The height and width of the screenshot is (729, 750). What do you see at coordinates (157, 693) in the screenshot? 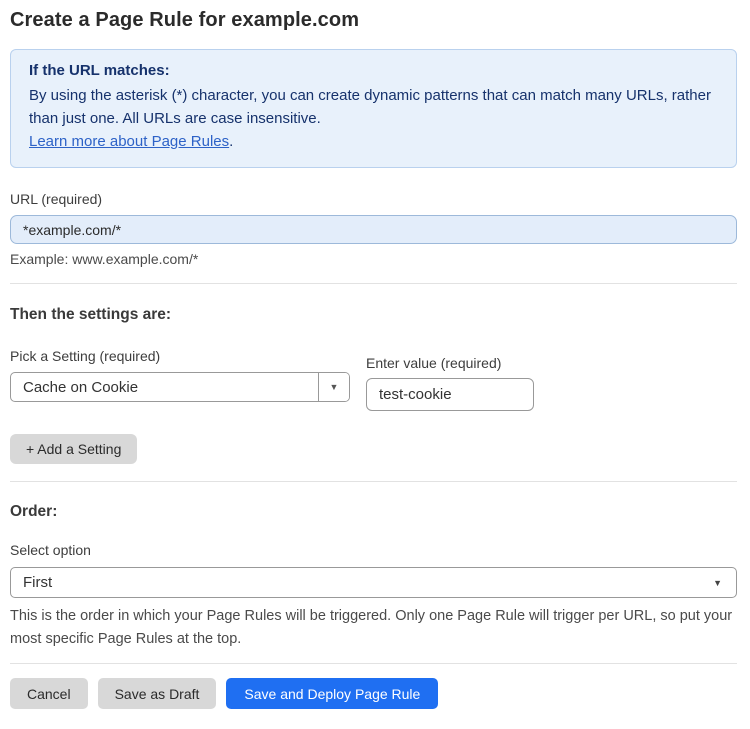
I see `save-draft-button: Save as Draft` at bounding box center [157, 693].